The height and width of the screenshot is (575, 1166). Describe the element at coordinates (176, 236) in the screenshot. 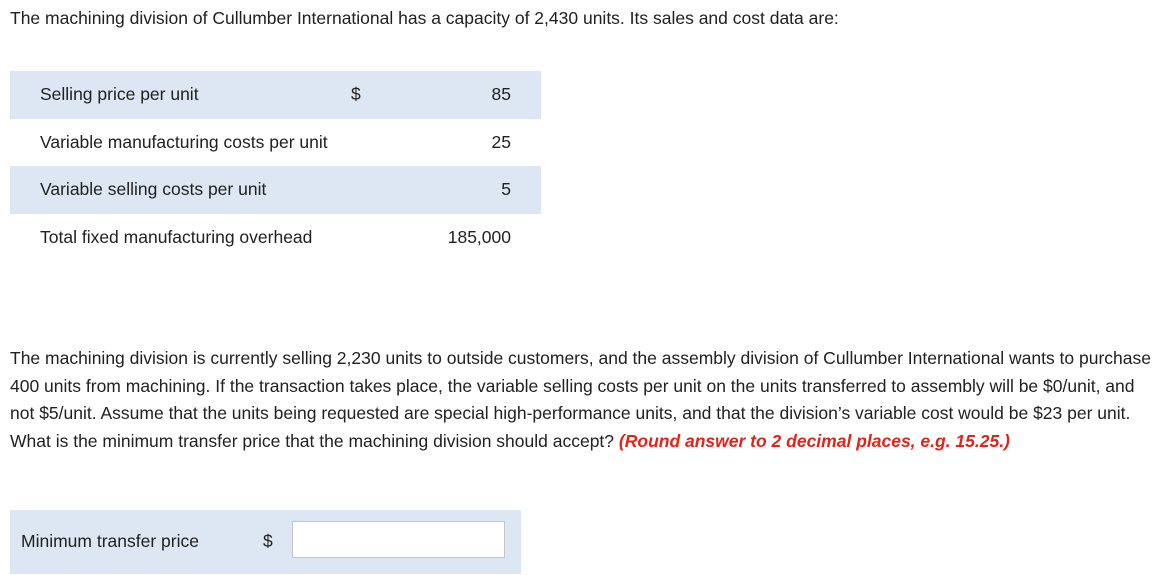

I see `row-label: Total fixed manufacturing overhead` at that location.